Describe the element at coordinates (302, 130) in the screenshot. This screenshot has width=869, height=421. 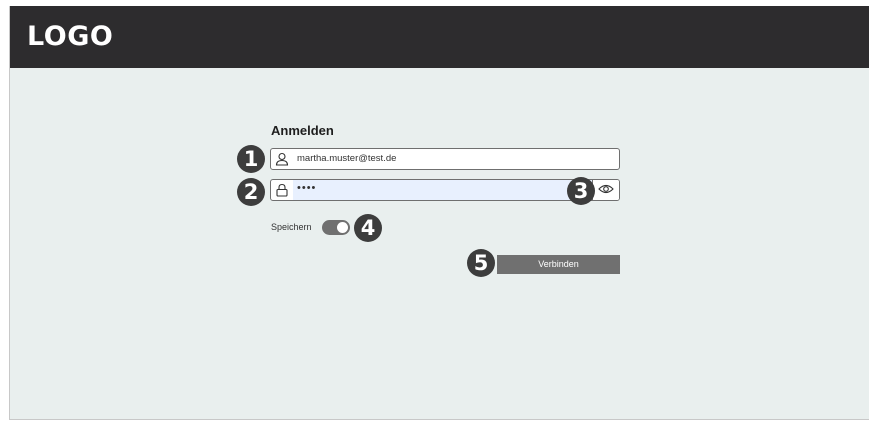
I see `login-title: Anmelden` at that location.